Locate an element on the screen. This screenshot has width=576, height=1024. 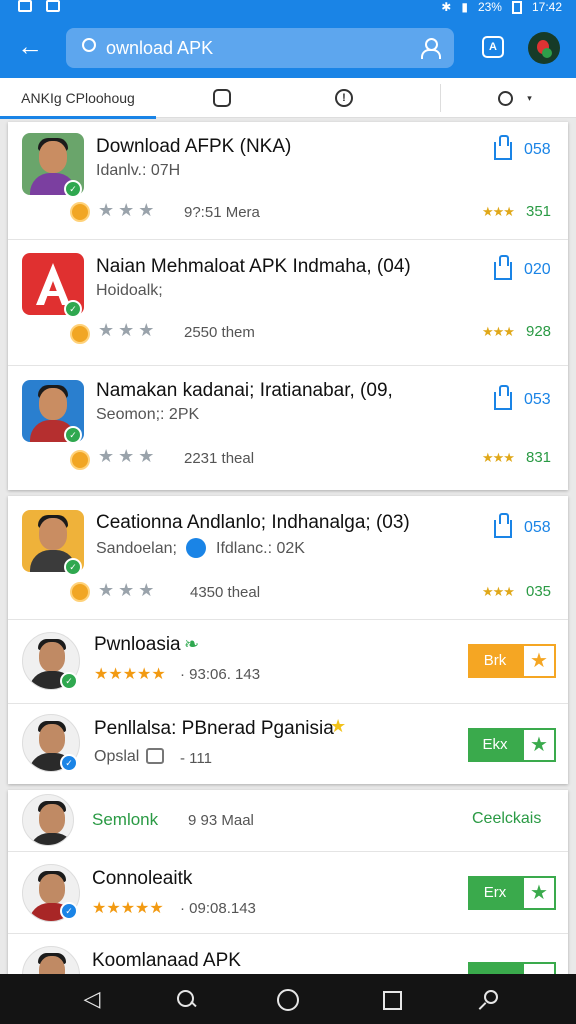
battery-percent: 23% is located at coordinates (489, 7).